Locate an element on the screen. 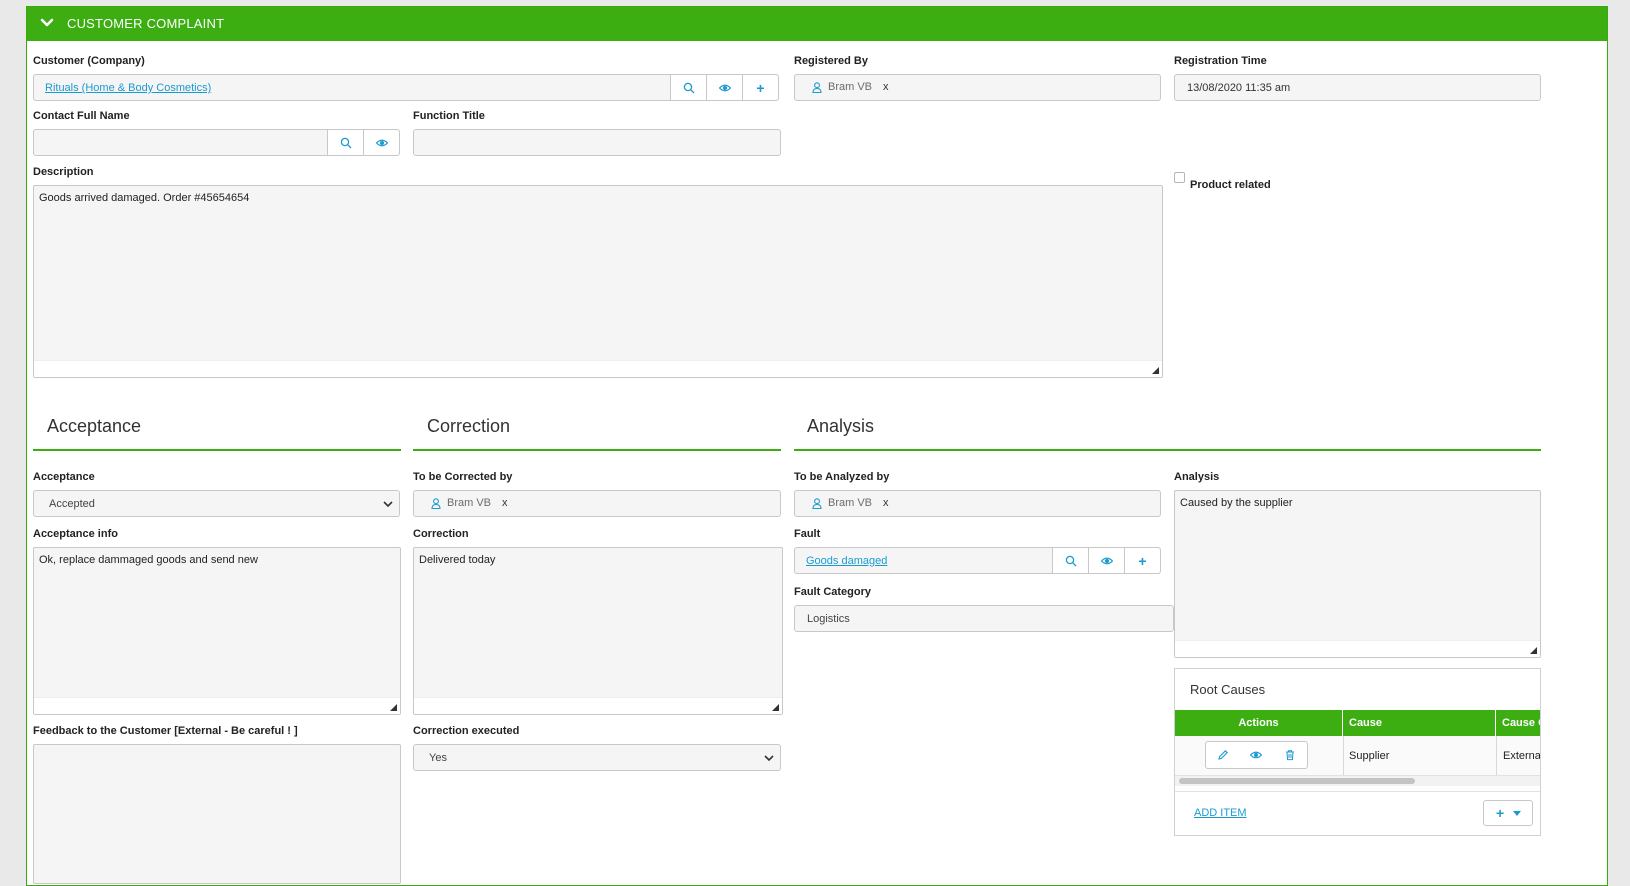 Image resolution: width=1630 pixels, height=886 pixels. divider is located at coordinates (1357, 791).